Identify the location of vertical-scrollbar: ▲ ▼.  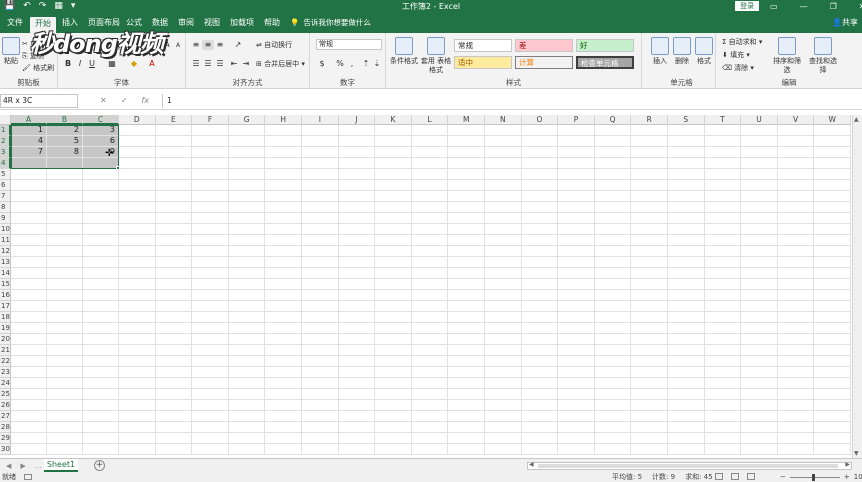
(857, 286).